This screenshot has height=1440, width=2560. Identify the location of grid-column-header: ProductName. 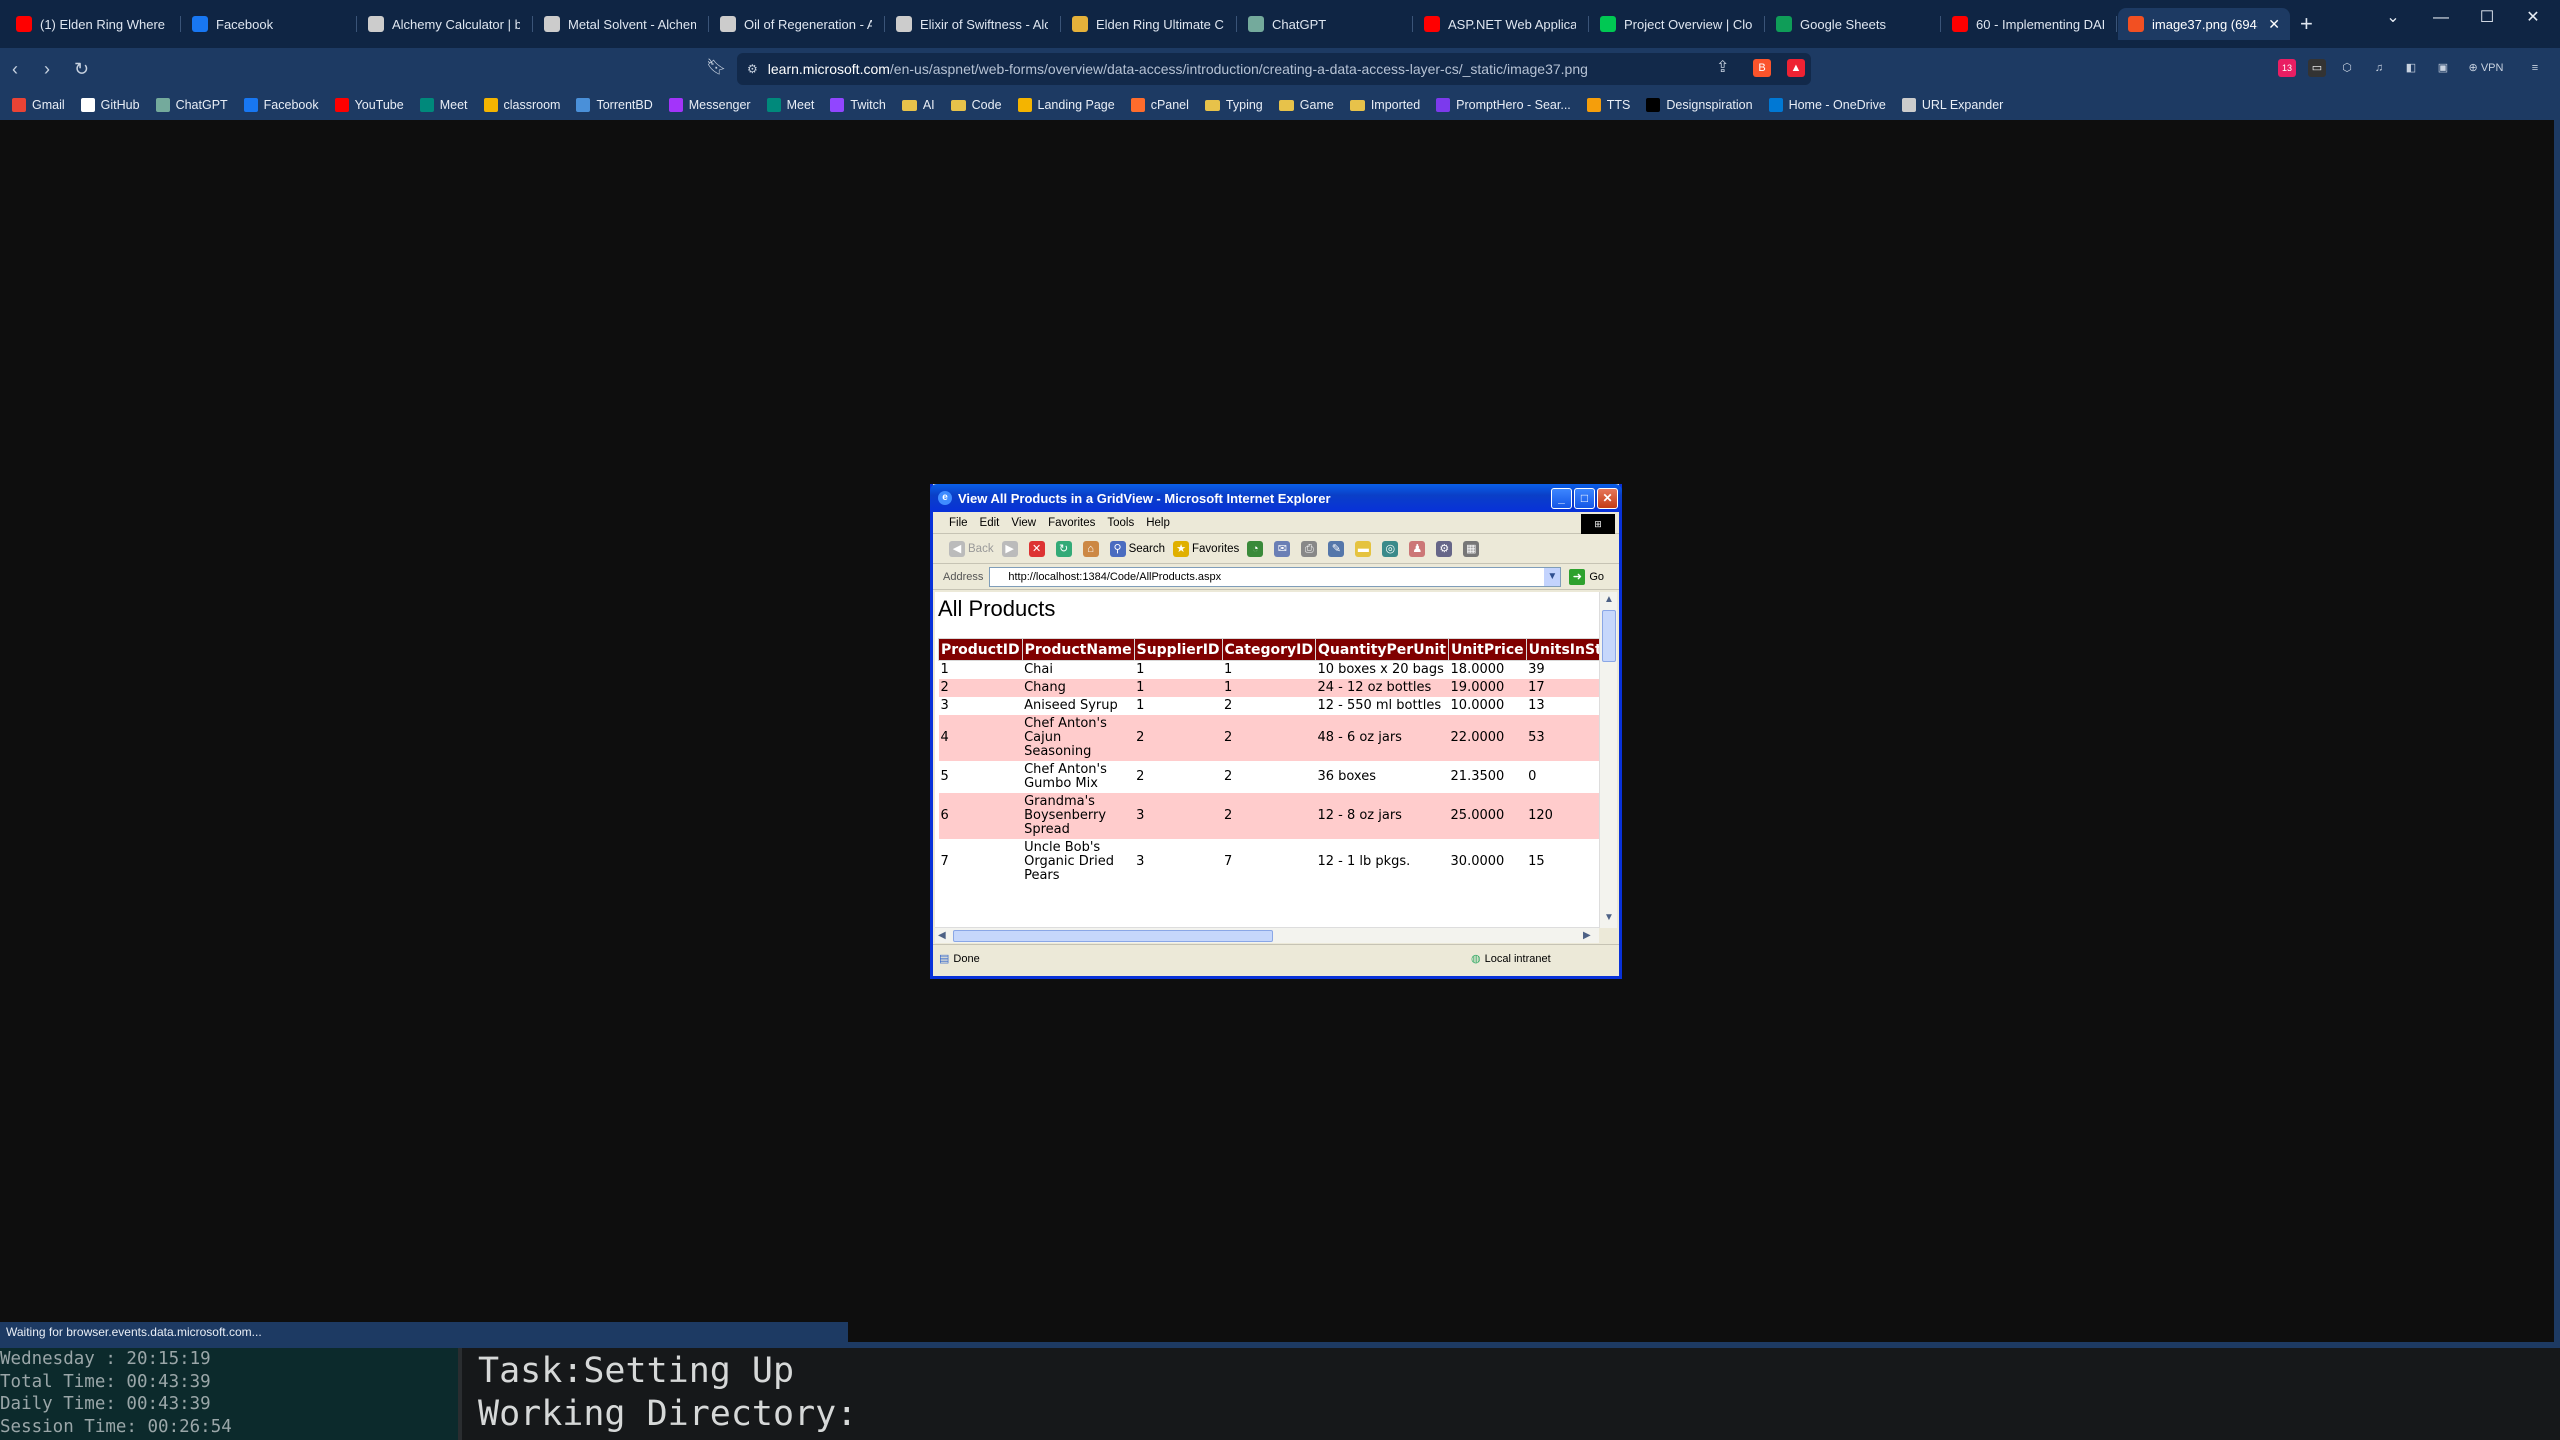
(1078, 649).